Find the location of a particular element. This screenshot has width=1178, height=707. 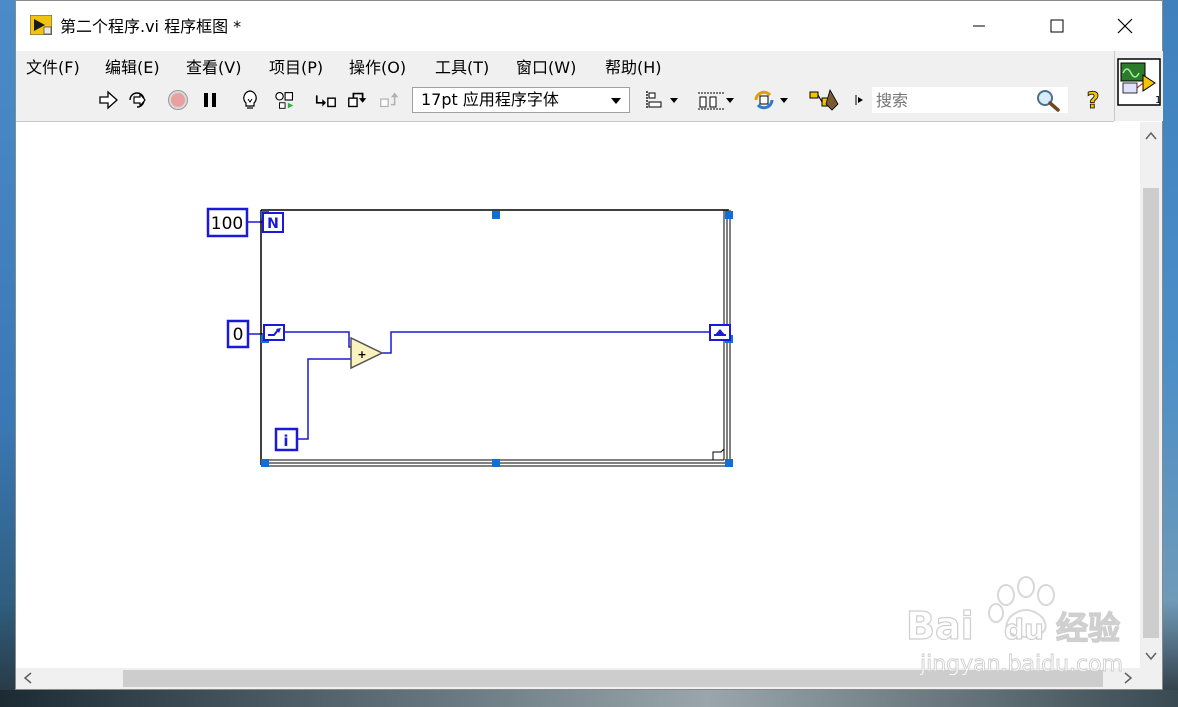

toolbar-expand-arrow is located at coordinates (860, 100).